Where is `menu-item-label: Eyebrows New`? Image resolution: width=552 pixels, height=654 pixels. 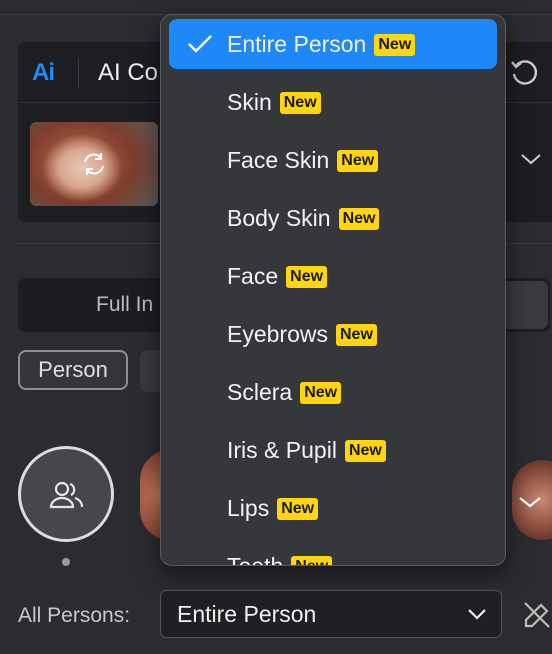
menu-item-label: Eyebrows New is located at coordinates (302, 334).